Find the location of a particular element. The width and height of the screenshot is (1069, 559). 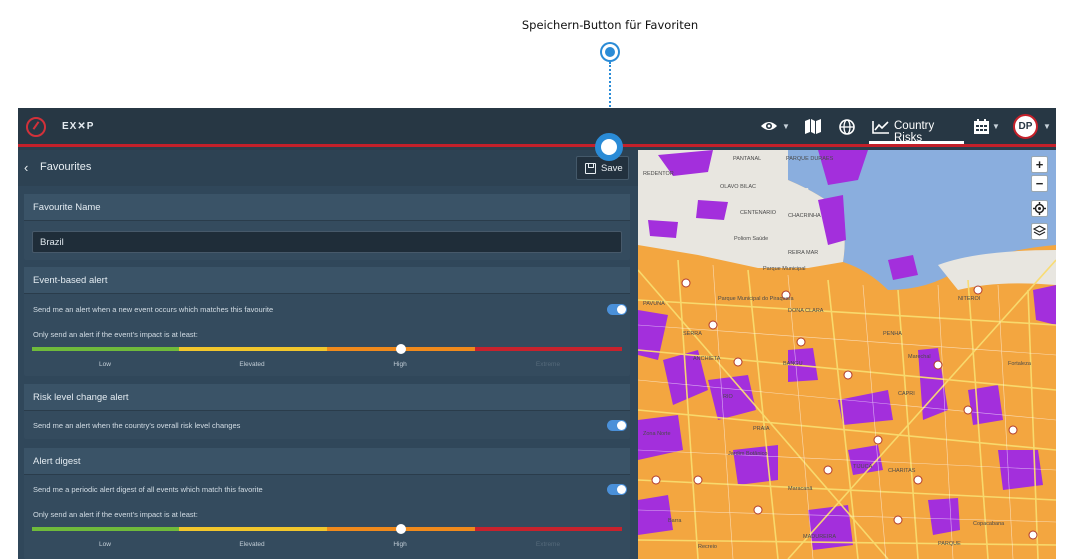

save-button-label: Save is located at coordinates (612, 168).